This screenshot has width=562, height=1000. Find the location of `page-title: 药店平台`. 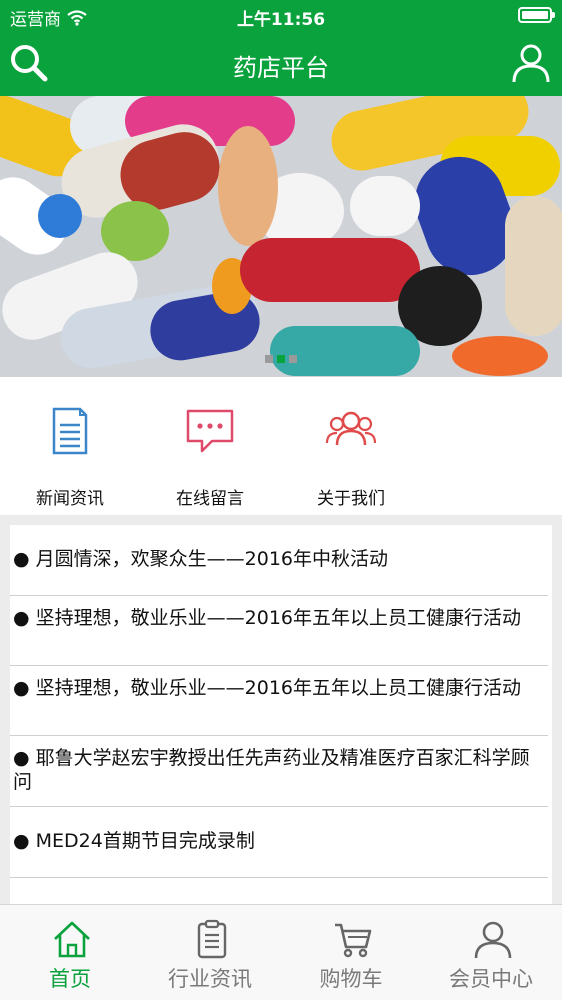

page-title: 药店平台 is located at coordinates (281, 68).